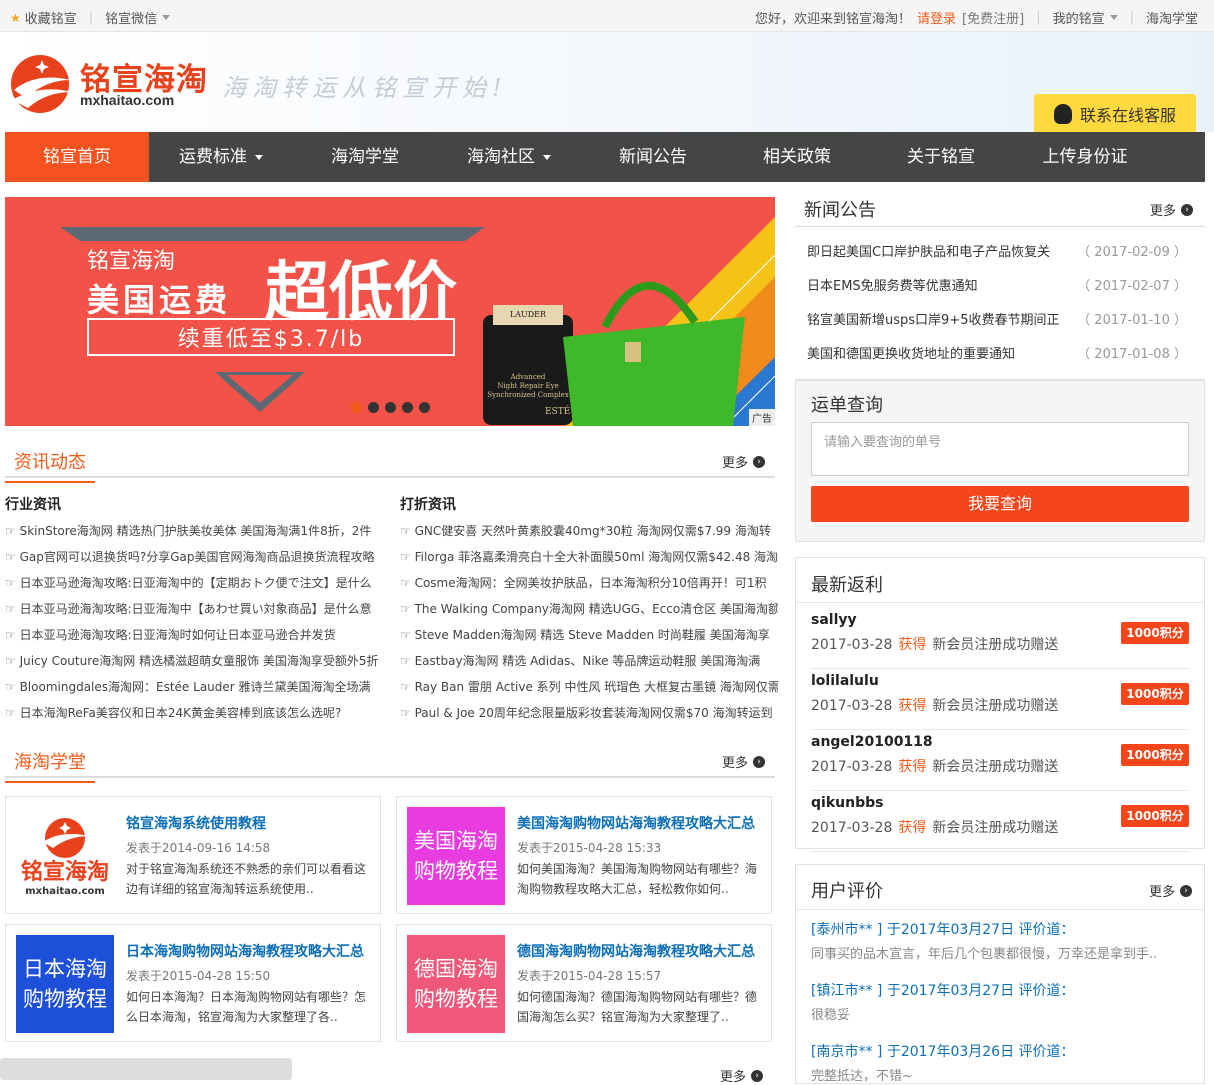 This screenshot has height=1085, width=1214. Describe the element at coordinates (742, 1075) in the screenshot. I see `bottom-more-link: 更多 ›` at that location.